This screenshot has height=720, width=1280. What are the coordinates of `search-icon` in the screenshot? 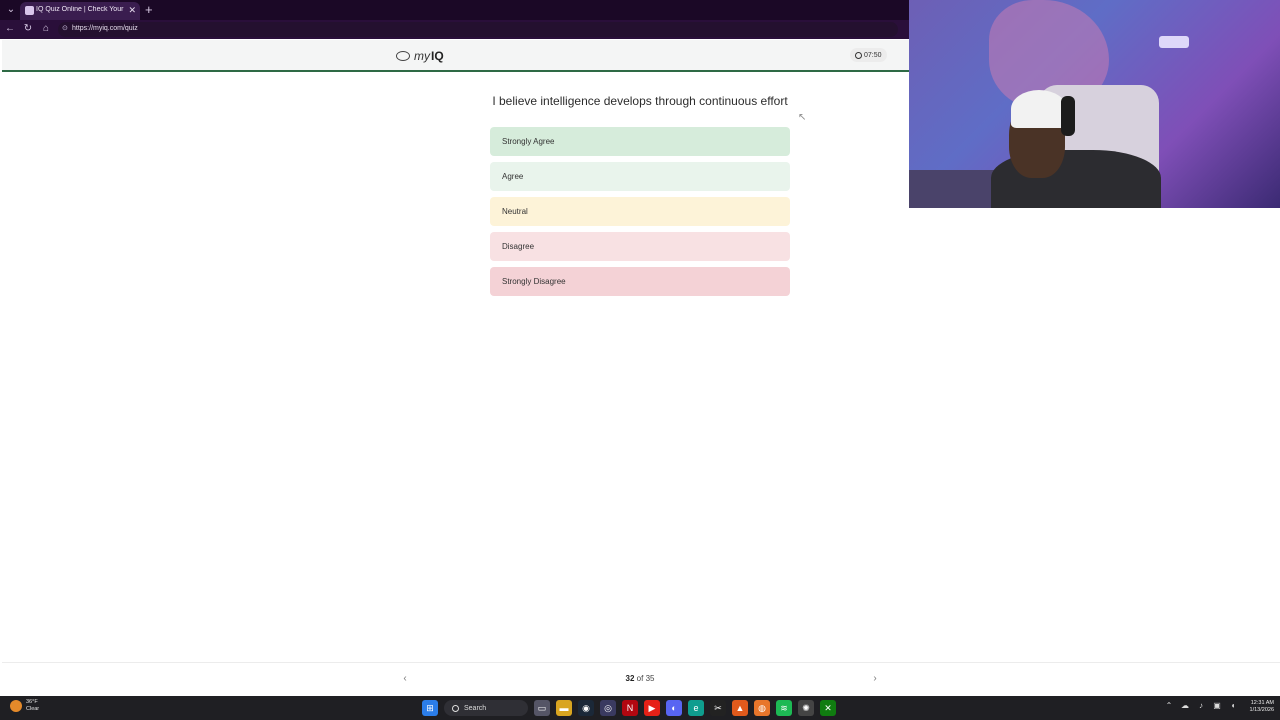 It's located at (455, 708).